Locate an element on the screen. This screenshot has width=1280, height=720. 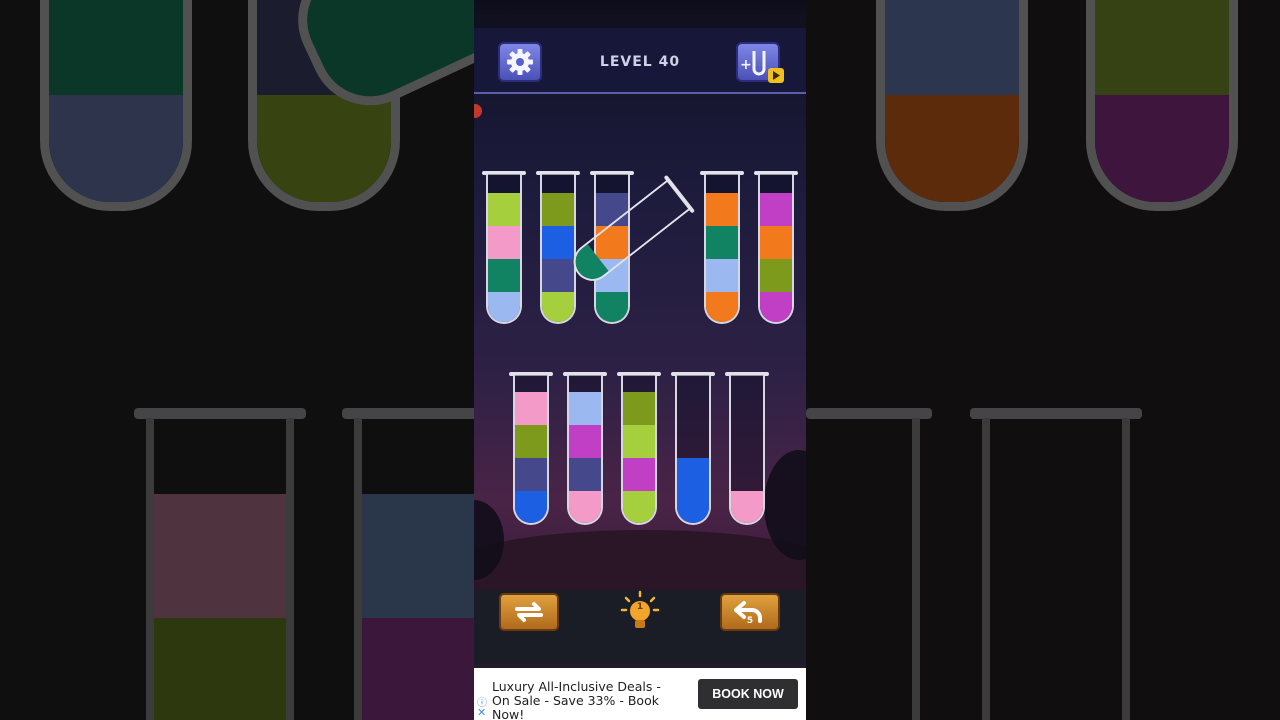
lightbulb-icon is located at coordinates (640, 609).